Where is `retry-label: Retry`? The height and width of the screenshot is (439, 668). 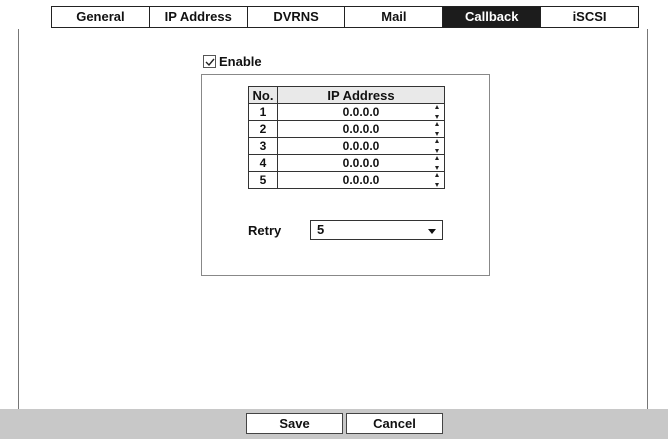
retry-label: Retry is located at coordinates (265, 230).